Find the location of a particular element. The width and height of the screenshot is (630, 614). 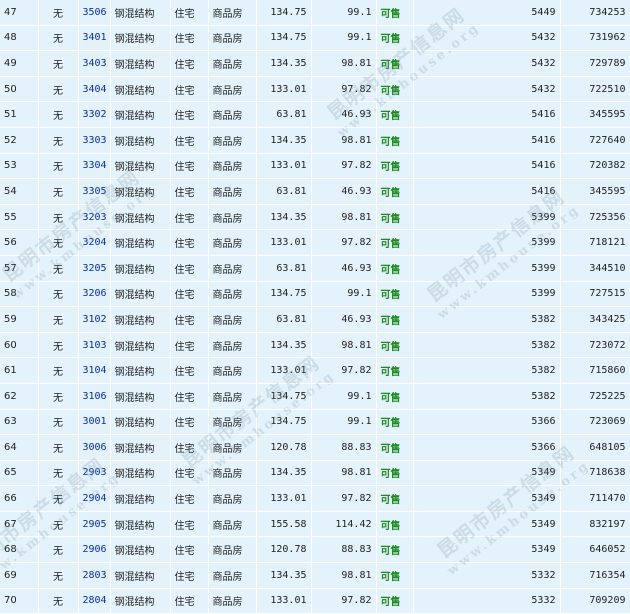

room-number-link: 2803 is located at coordinates (95, 575).